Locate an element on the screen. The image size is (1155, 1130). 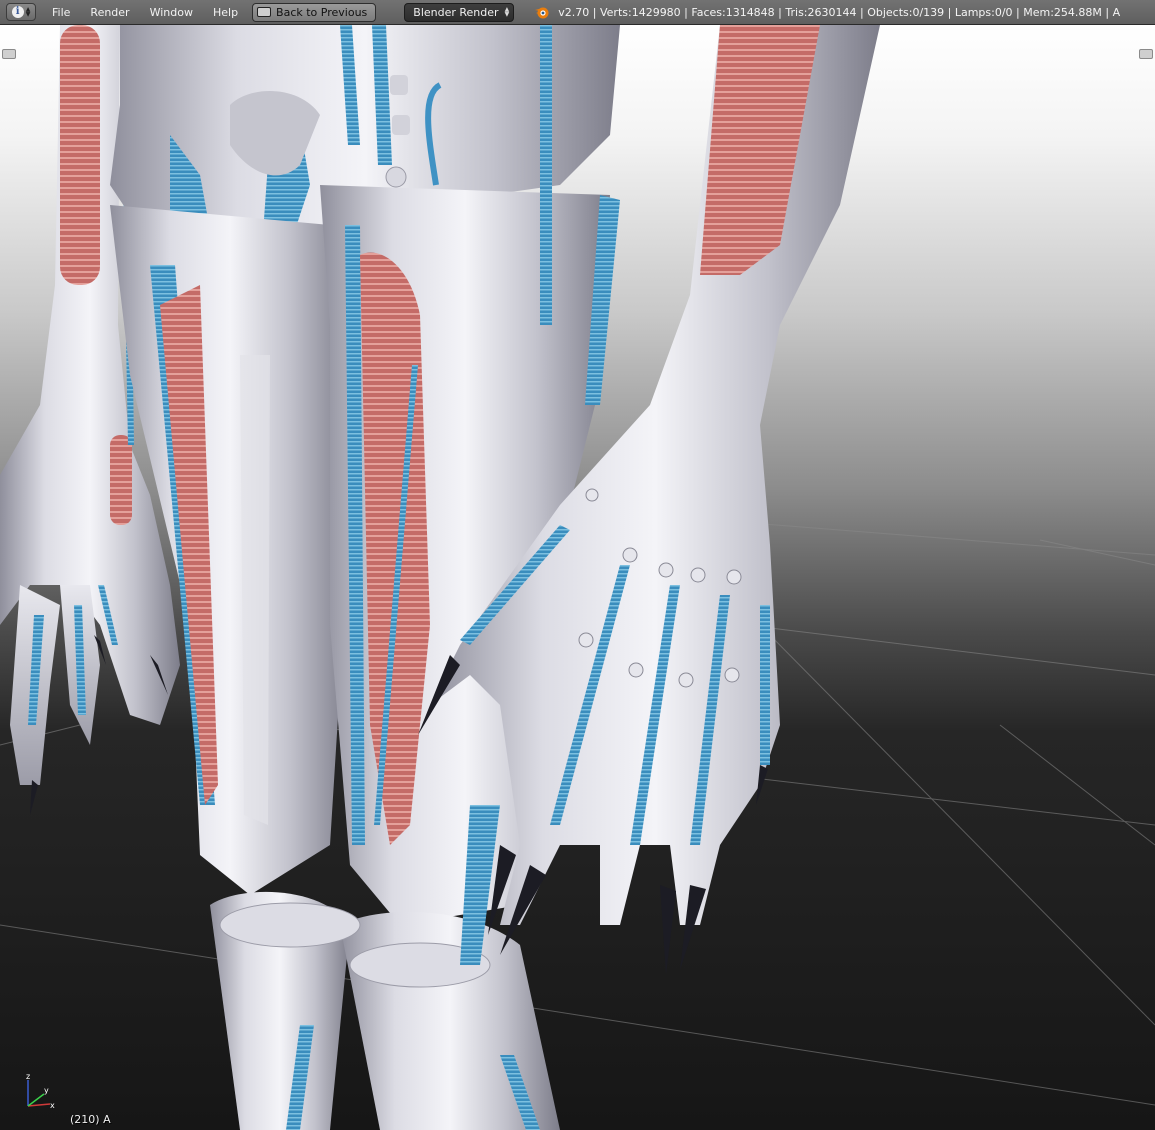
axis-z-label: z is located at coordinates (28, 1076).